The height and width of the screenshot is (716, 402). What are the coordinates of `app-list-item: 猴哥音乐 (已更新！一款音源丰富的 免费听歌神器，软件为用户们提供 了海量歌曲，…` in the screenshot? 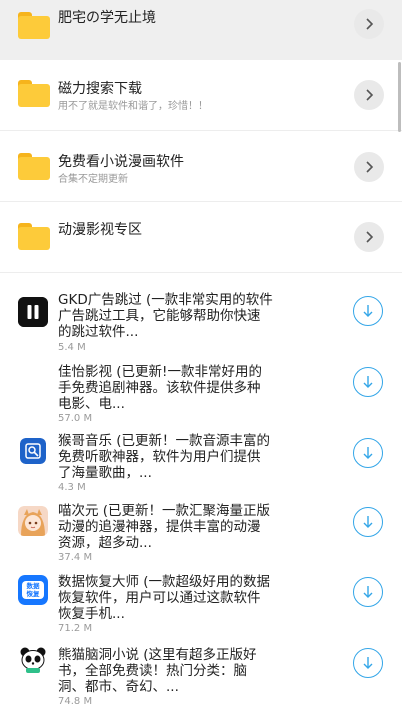 It's located at (201, 457).